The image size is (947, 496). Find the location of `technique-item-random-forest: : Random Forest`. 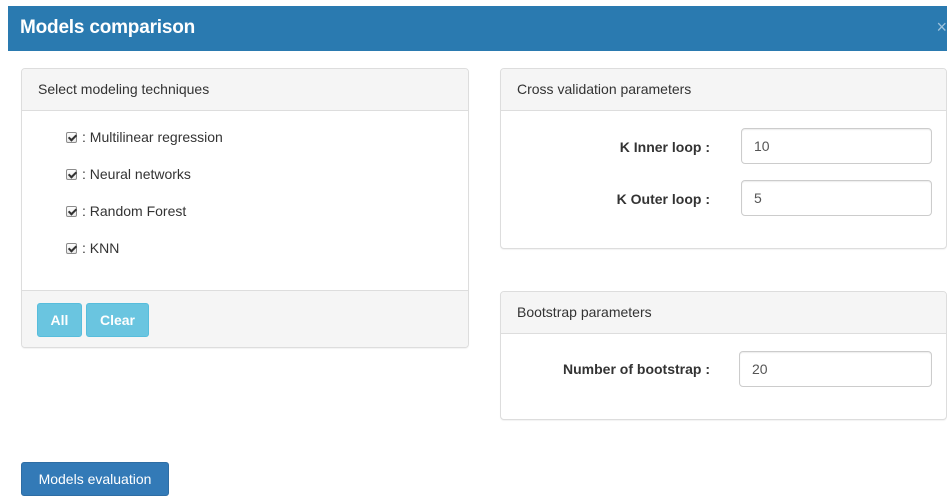

technique-item-random-forest: : Random Forest is located at coordinates (144, 221).